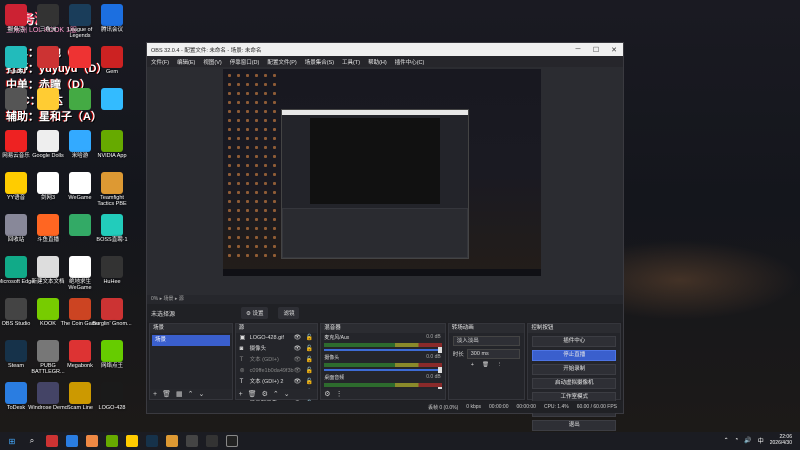  I want to click on source-filters-button: 滤镜, so click(289, 313).